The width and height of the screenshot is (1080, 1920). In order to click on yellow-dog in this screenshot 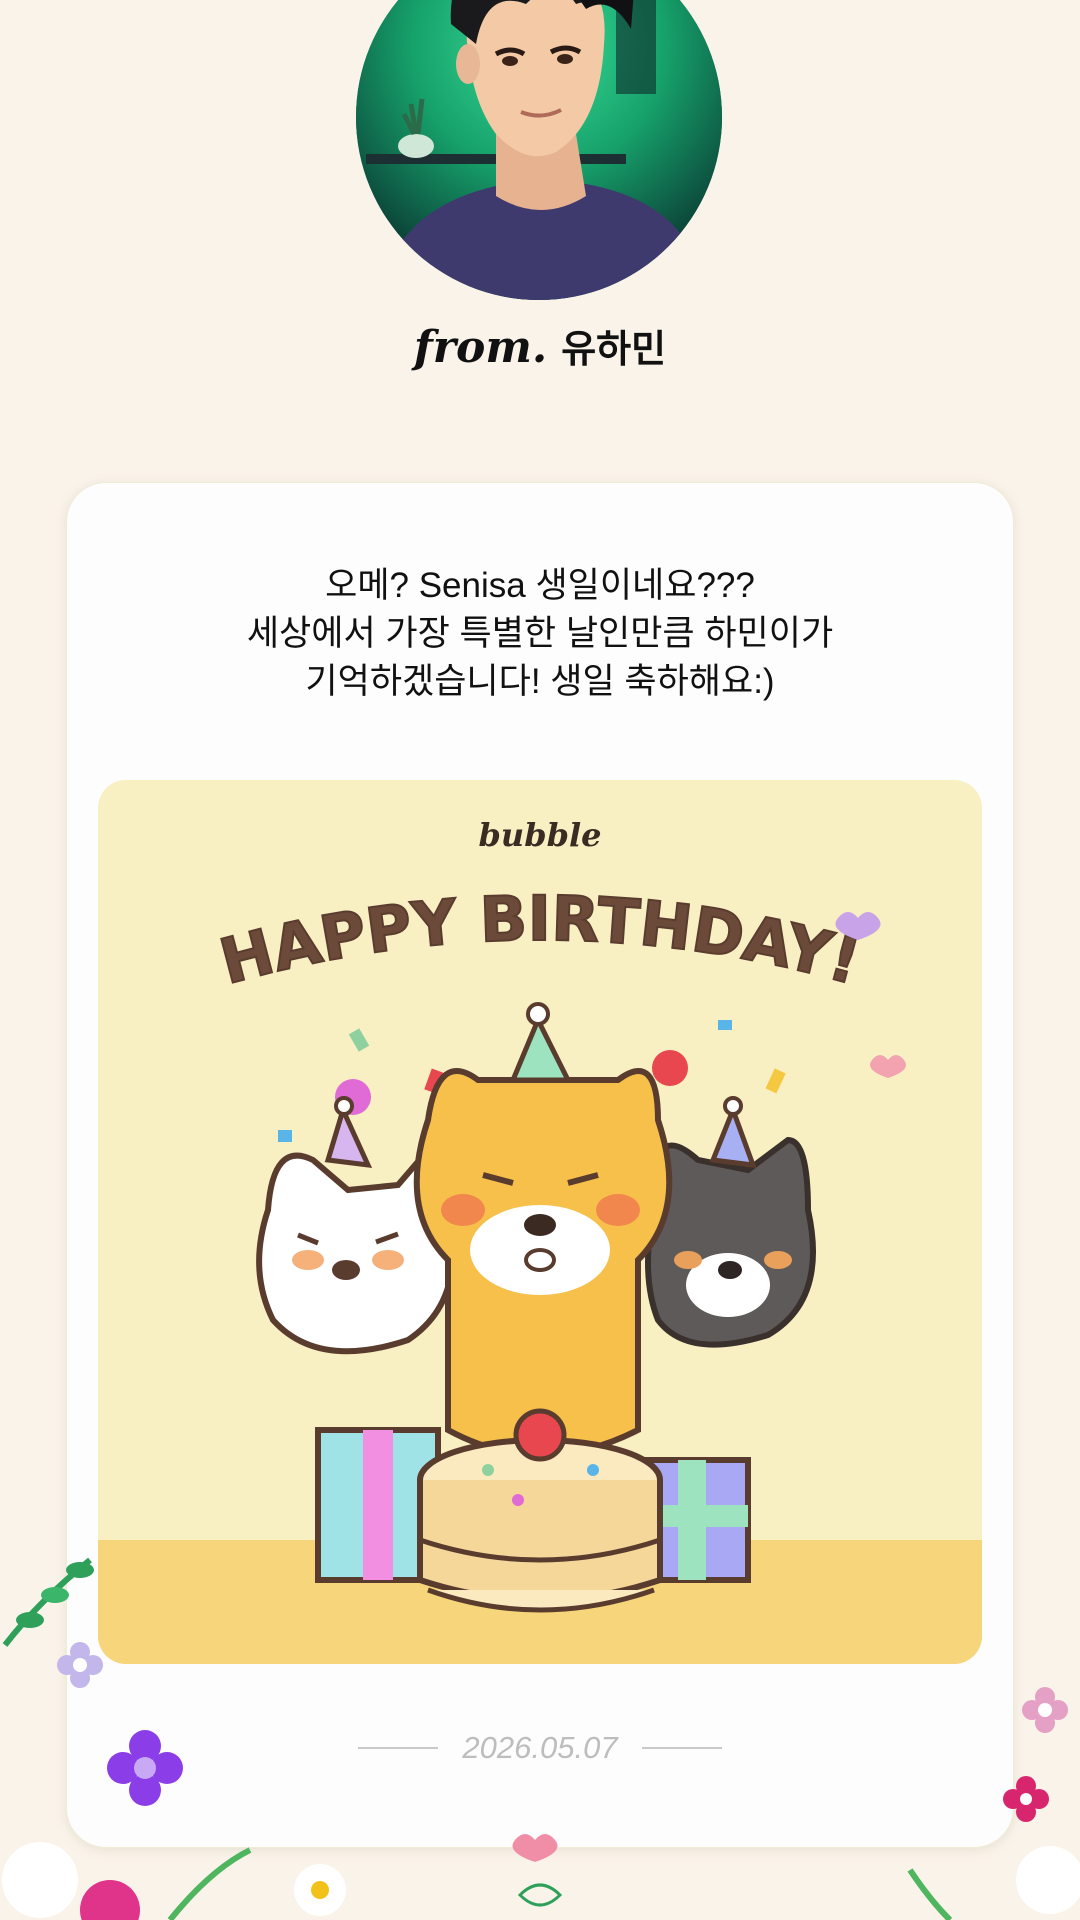, I will do `click(543, 1230)`.